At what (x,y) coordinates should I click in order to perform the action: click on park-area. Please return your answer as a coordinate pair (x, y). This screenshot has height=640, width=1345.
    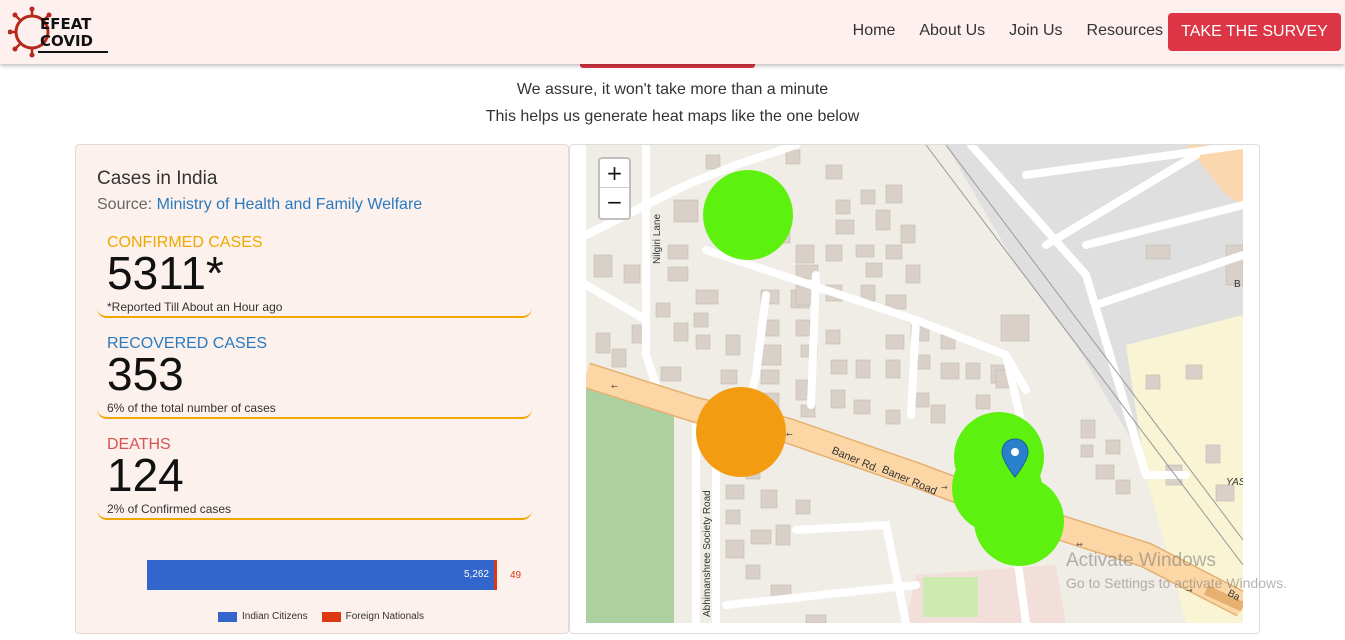
    Looking at the image, I should click on (630, 503).